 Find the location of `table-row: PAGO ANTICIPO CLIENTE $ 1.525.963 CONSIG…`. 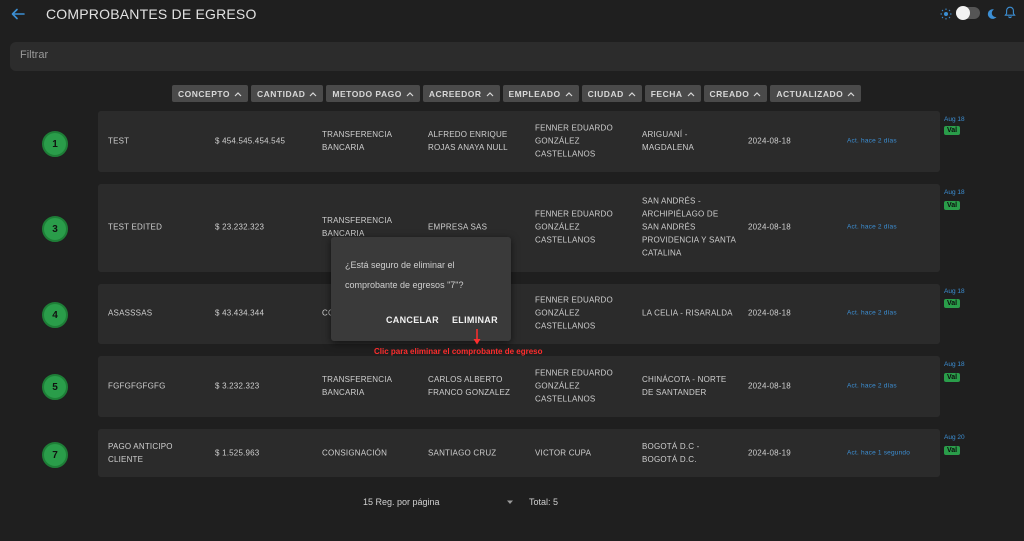

table-row: PAGO ANTICIPO CLIENTE $ 1.525.963 CONSIG… is located at coordinates (519, 453).